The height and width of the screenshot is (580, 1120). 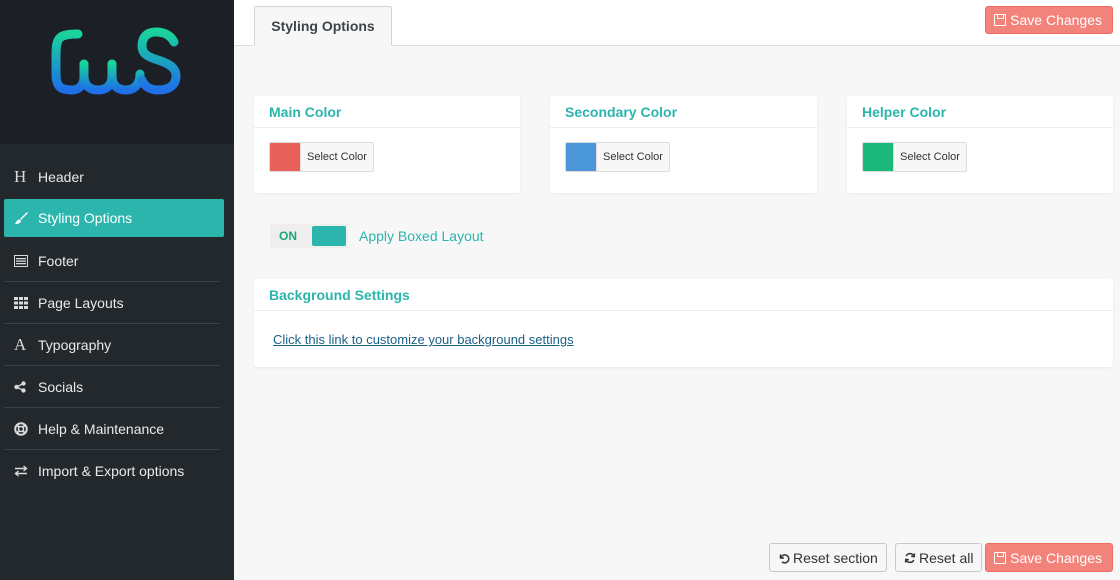 I want to click on sidebar-item-typography: A Typography, so click(x=112, y=345).